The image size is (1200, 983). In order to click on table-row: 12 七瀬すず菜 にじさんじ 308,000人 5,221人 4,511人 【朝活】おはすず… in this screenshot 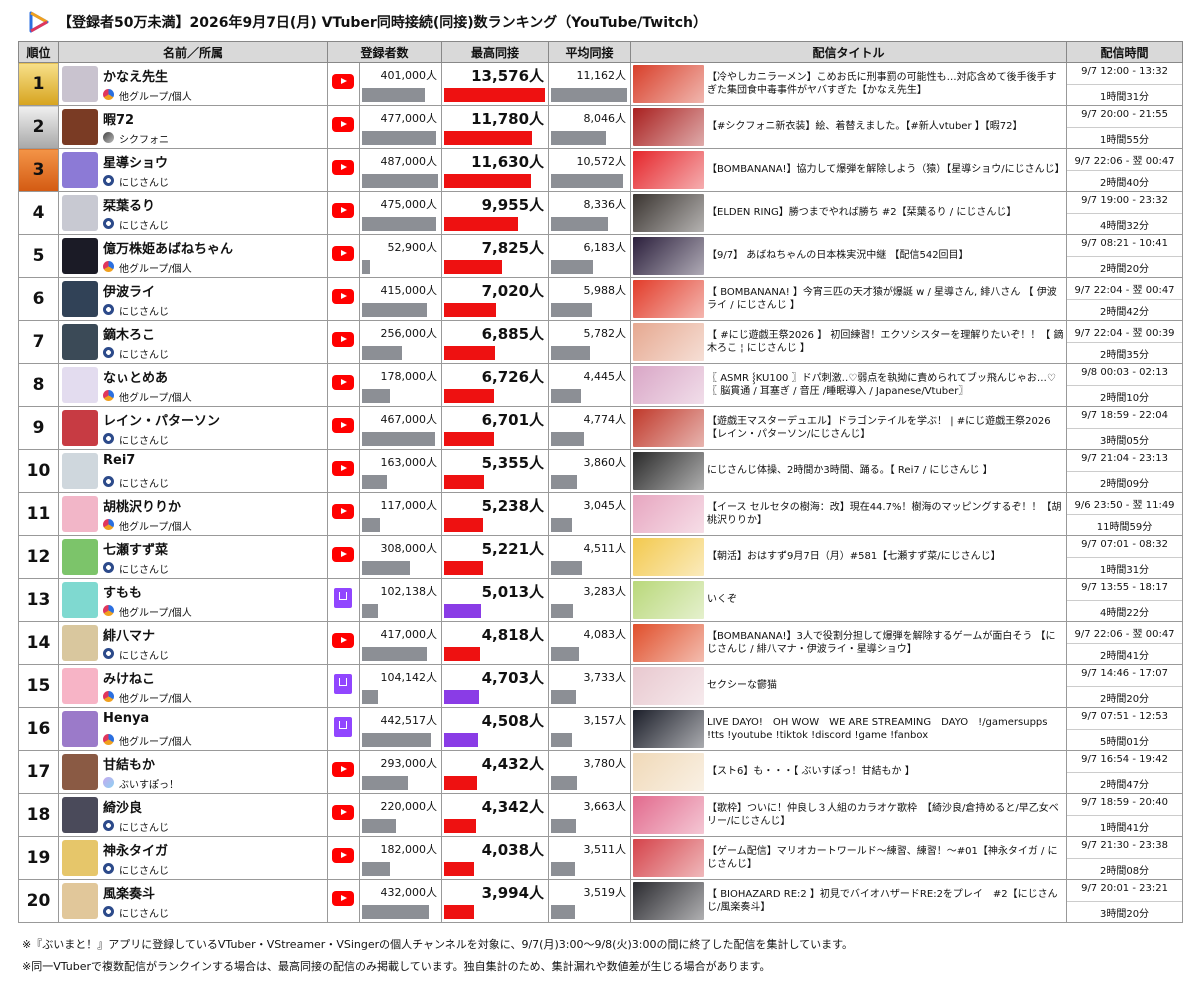, I will do `click(601, 557)`.